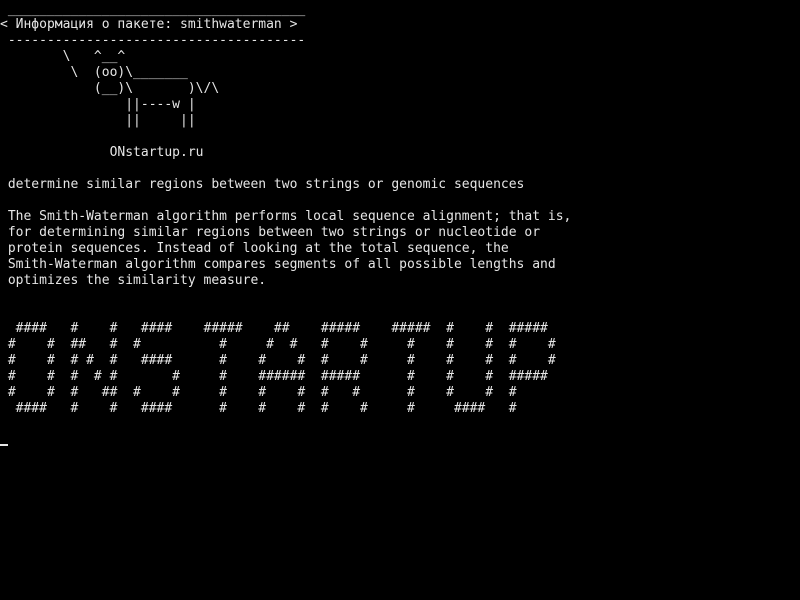  What do you see at coordinates (98, 120) in the screenshot?
I see `cow-art-line: || ||` at bounding box center [98, 120].